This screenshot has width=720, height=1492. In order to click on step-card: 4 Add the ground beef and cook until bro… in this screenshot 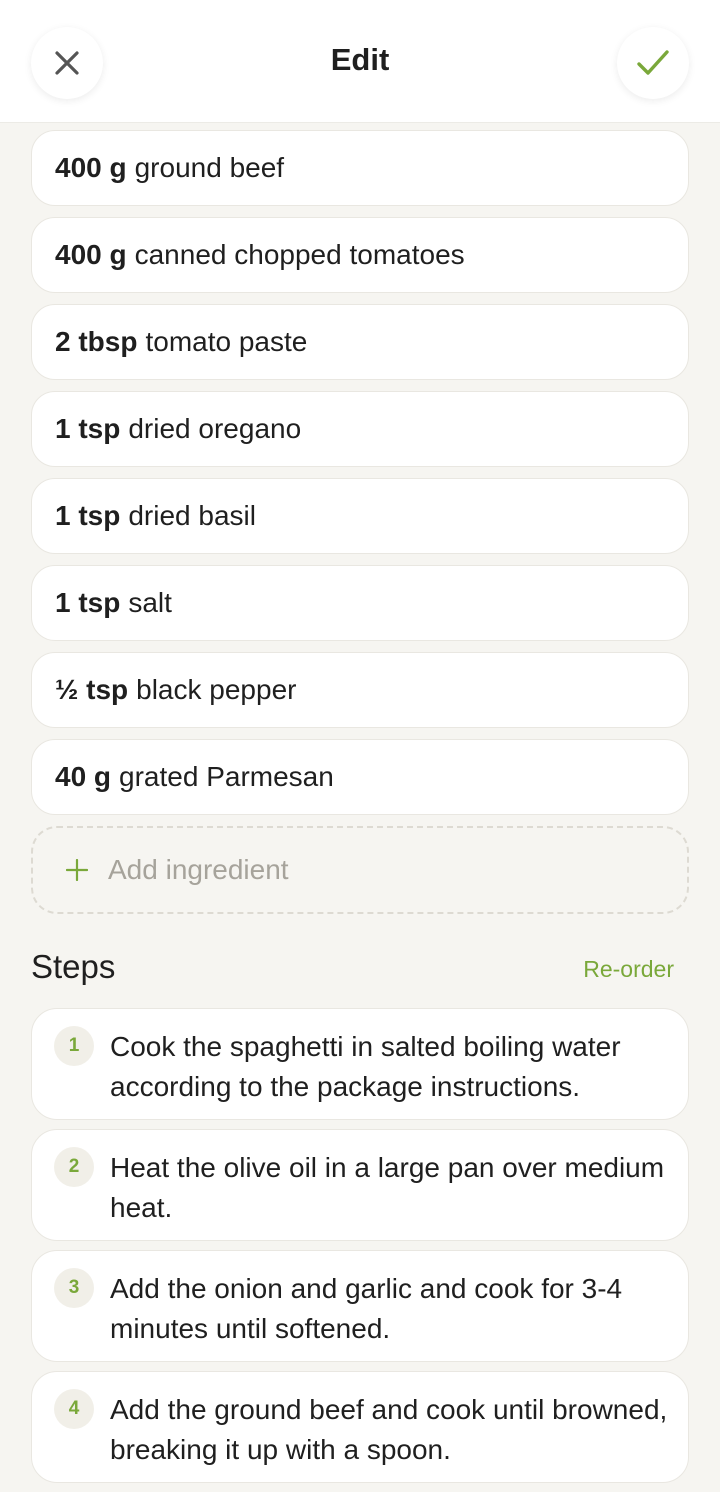, I will do `click(360, 1427)`.